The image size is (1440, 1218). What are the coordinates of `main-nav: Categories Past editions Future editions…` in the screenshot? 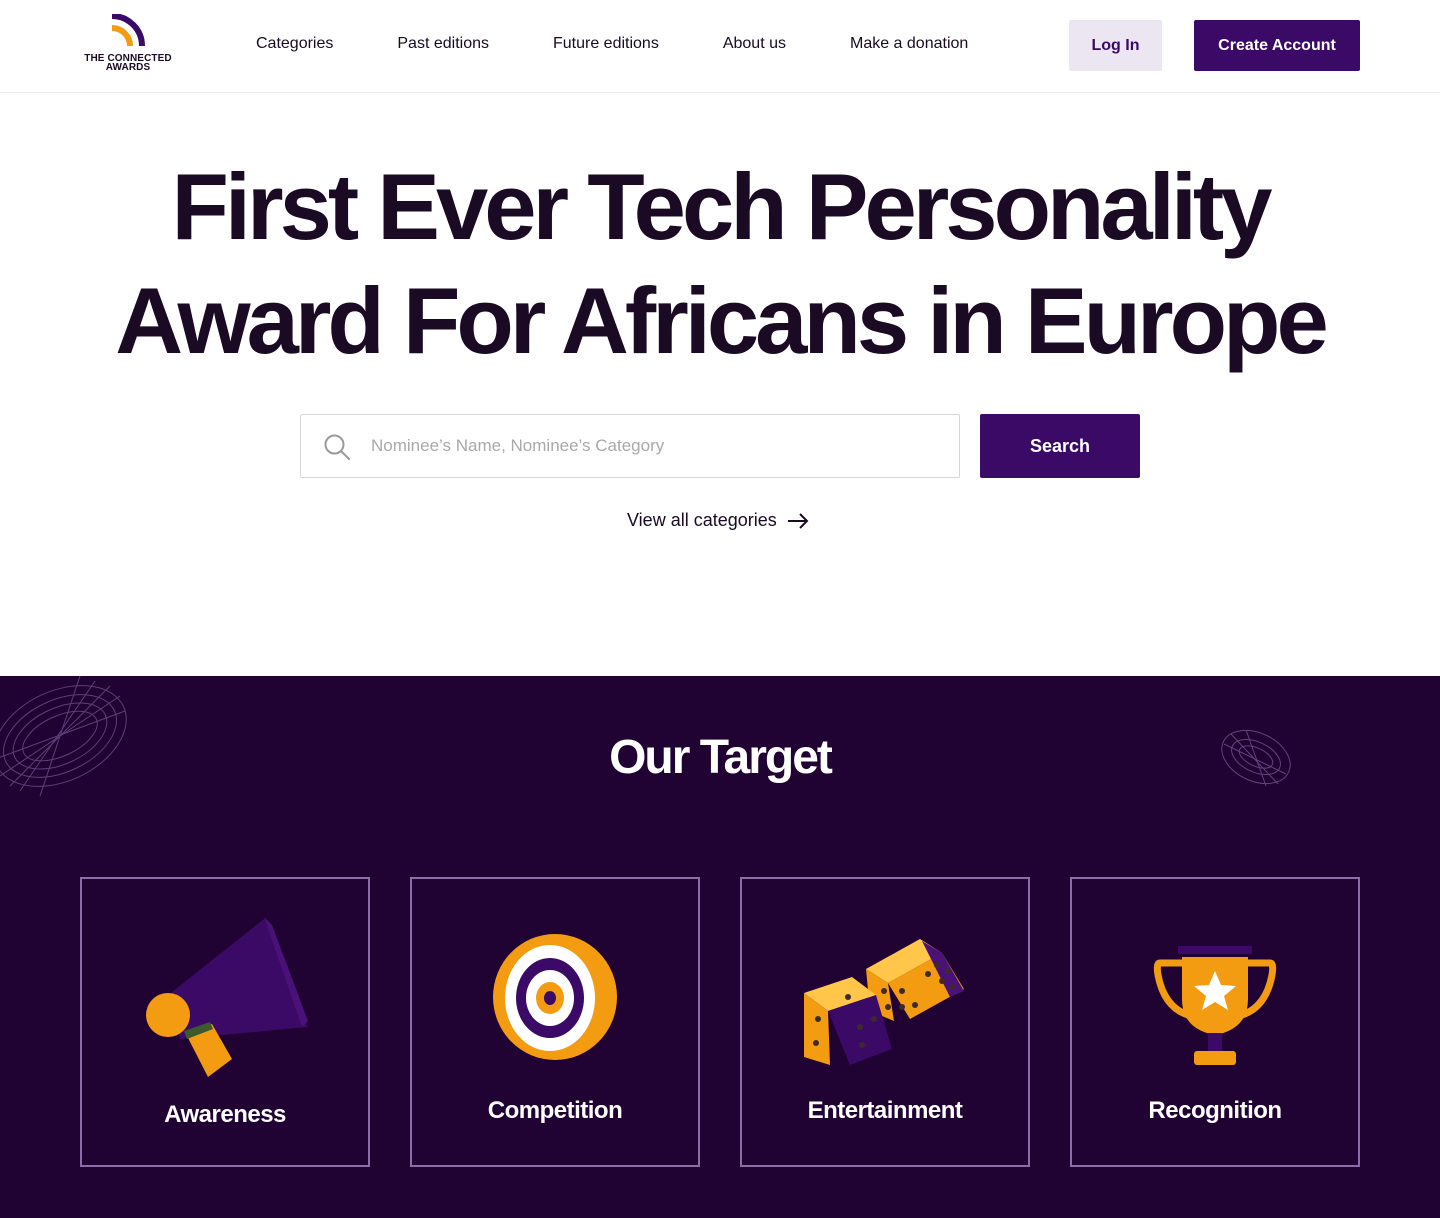 It's located at (612, 44).